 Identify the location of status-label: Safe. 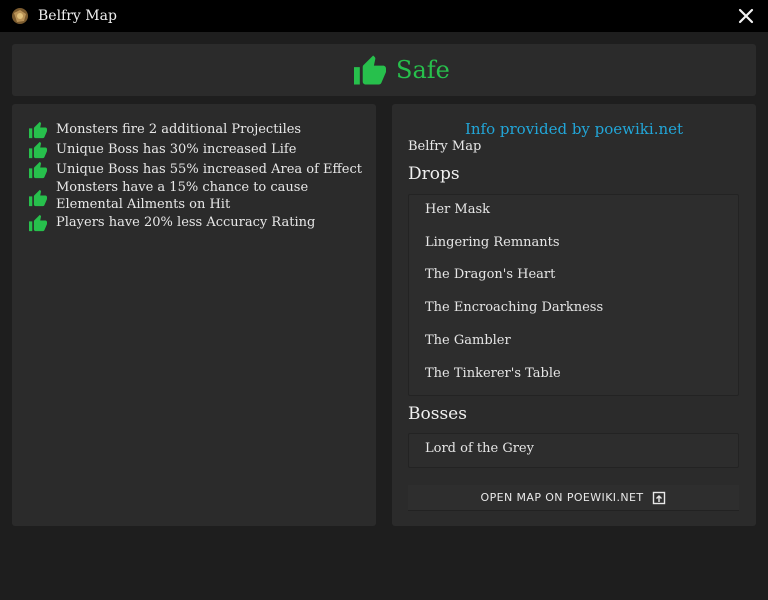
(423, 70).